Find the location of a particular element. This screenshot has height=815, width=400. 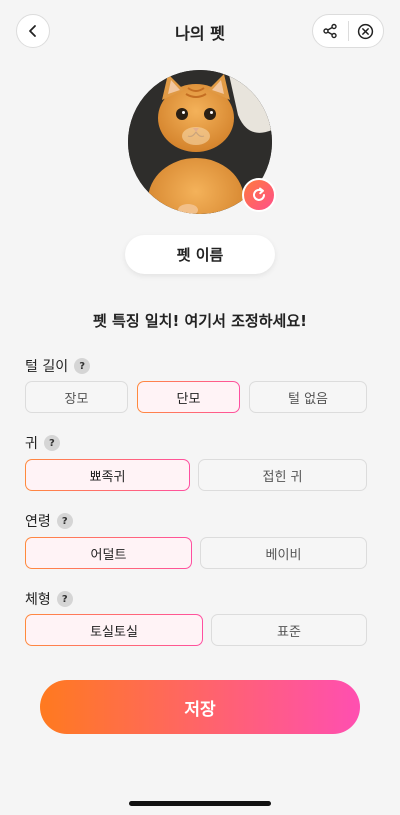

option-body-standard: 표준 is located at coordinates (289, 630).